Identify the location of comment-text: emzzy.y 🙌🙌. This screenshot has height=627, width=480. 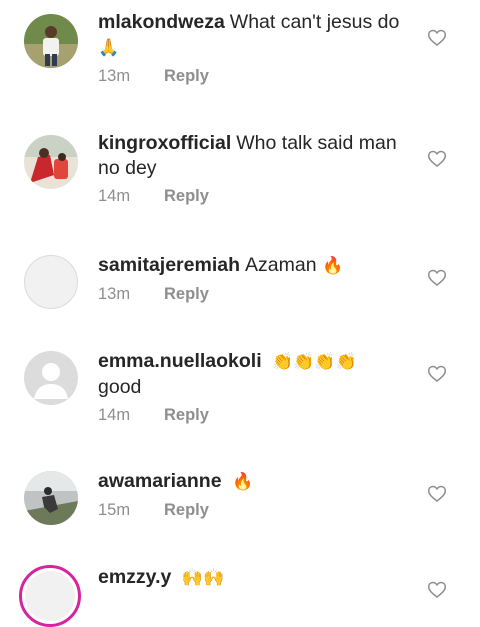
(257, 578).